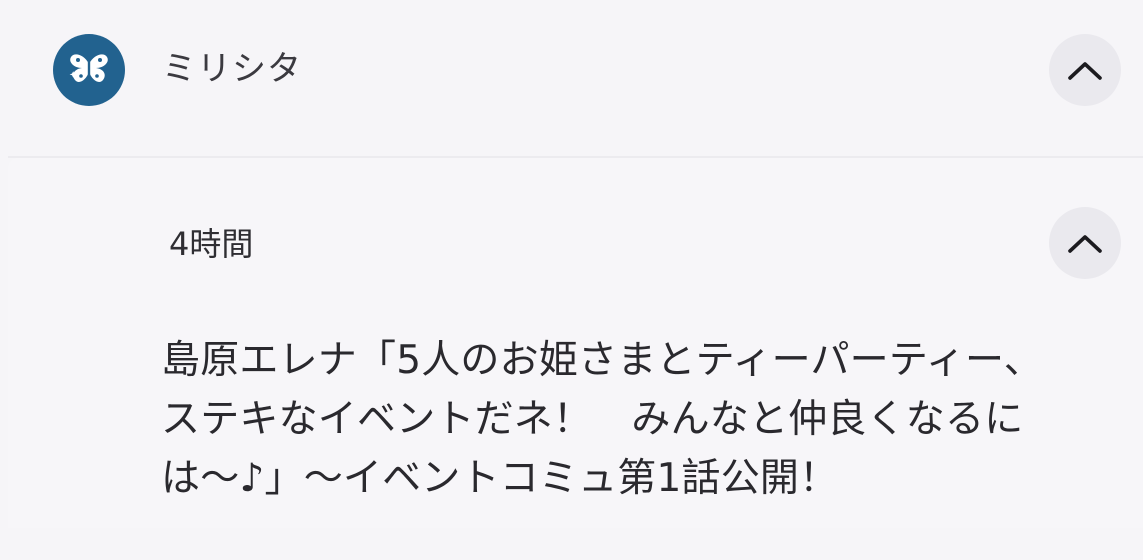 The image size is (1143, 560). What do you see at coordinates (602, 360) in the screenshot?
I see `message-line: 島原エレナ「5人のお姫さまとティーパーティー、` at bounding box center [602, 360].